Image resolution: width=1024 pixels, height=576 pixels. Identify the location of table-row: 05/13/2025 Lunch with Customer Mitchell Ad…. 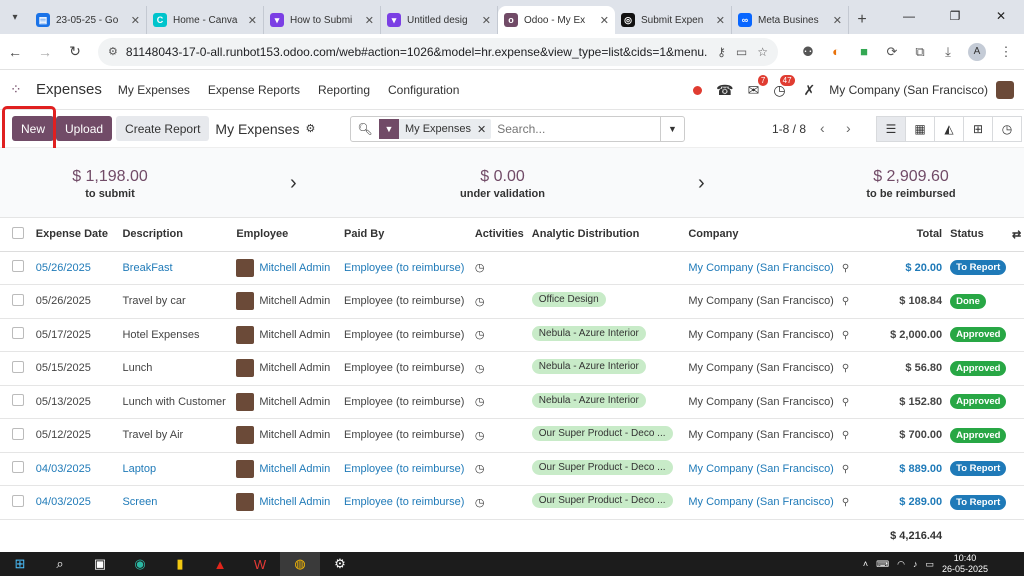
(512, 402).